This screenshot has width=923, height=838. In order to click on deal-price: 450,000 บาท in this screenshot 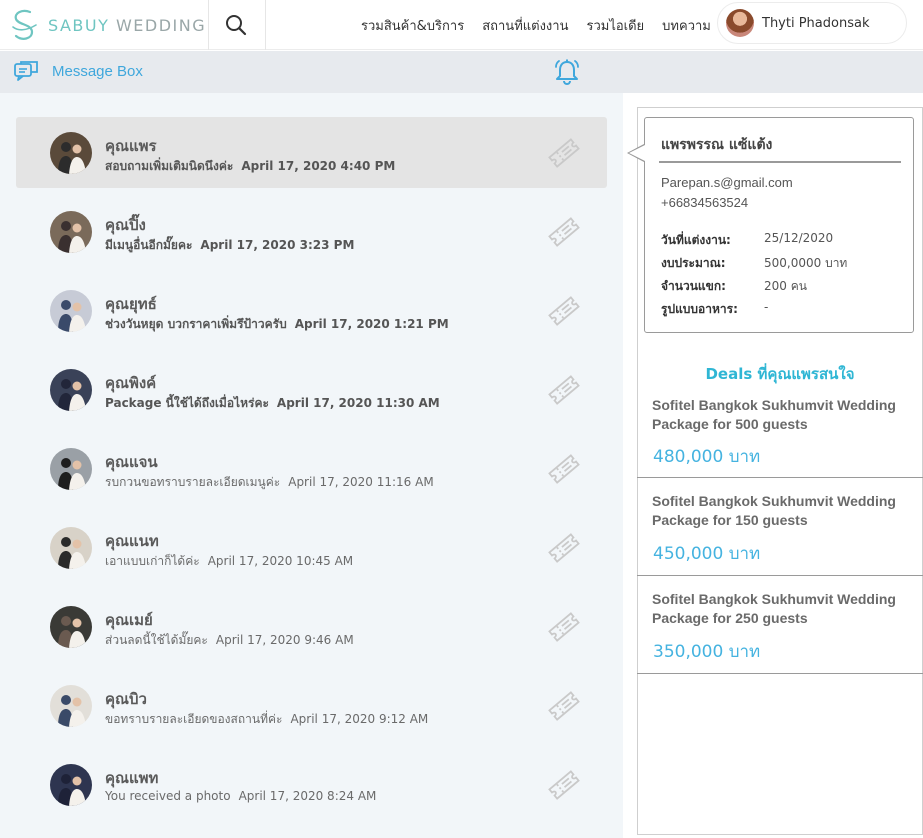, I will do `click(707, 554)`.